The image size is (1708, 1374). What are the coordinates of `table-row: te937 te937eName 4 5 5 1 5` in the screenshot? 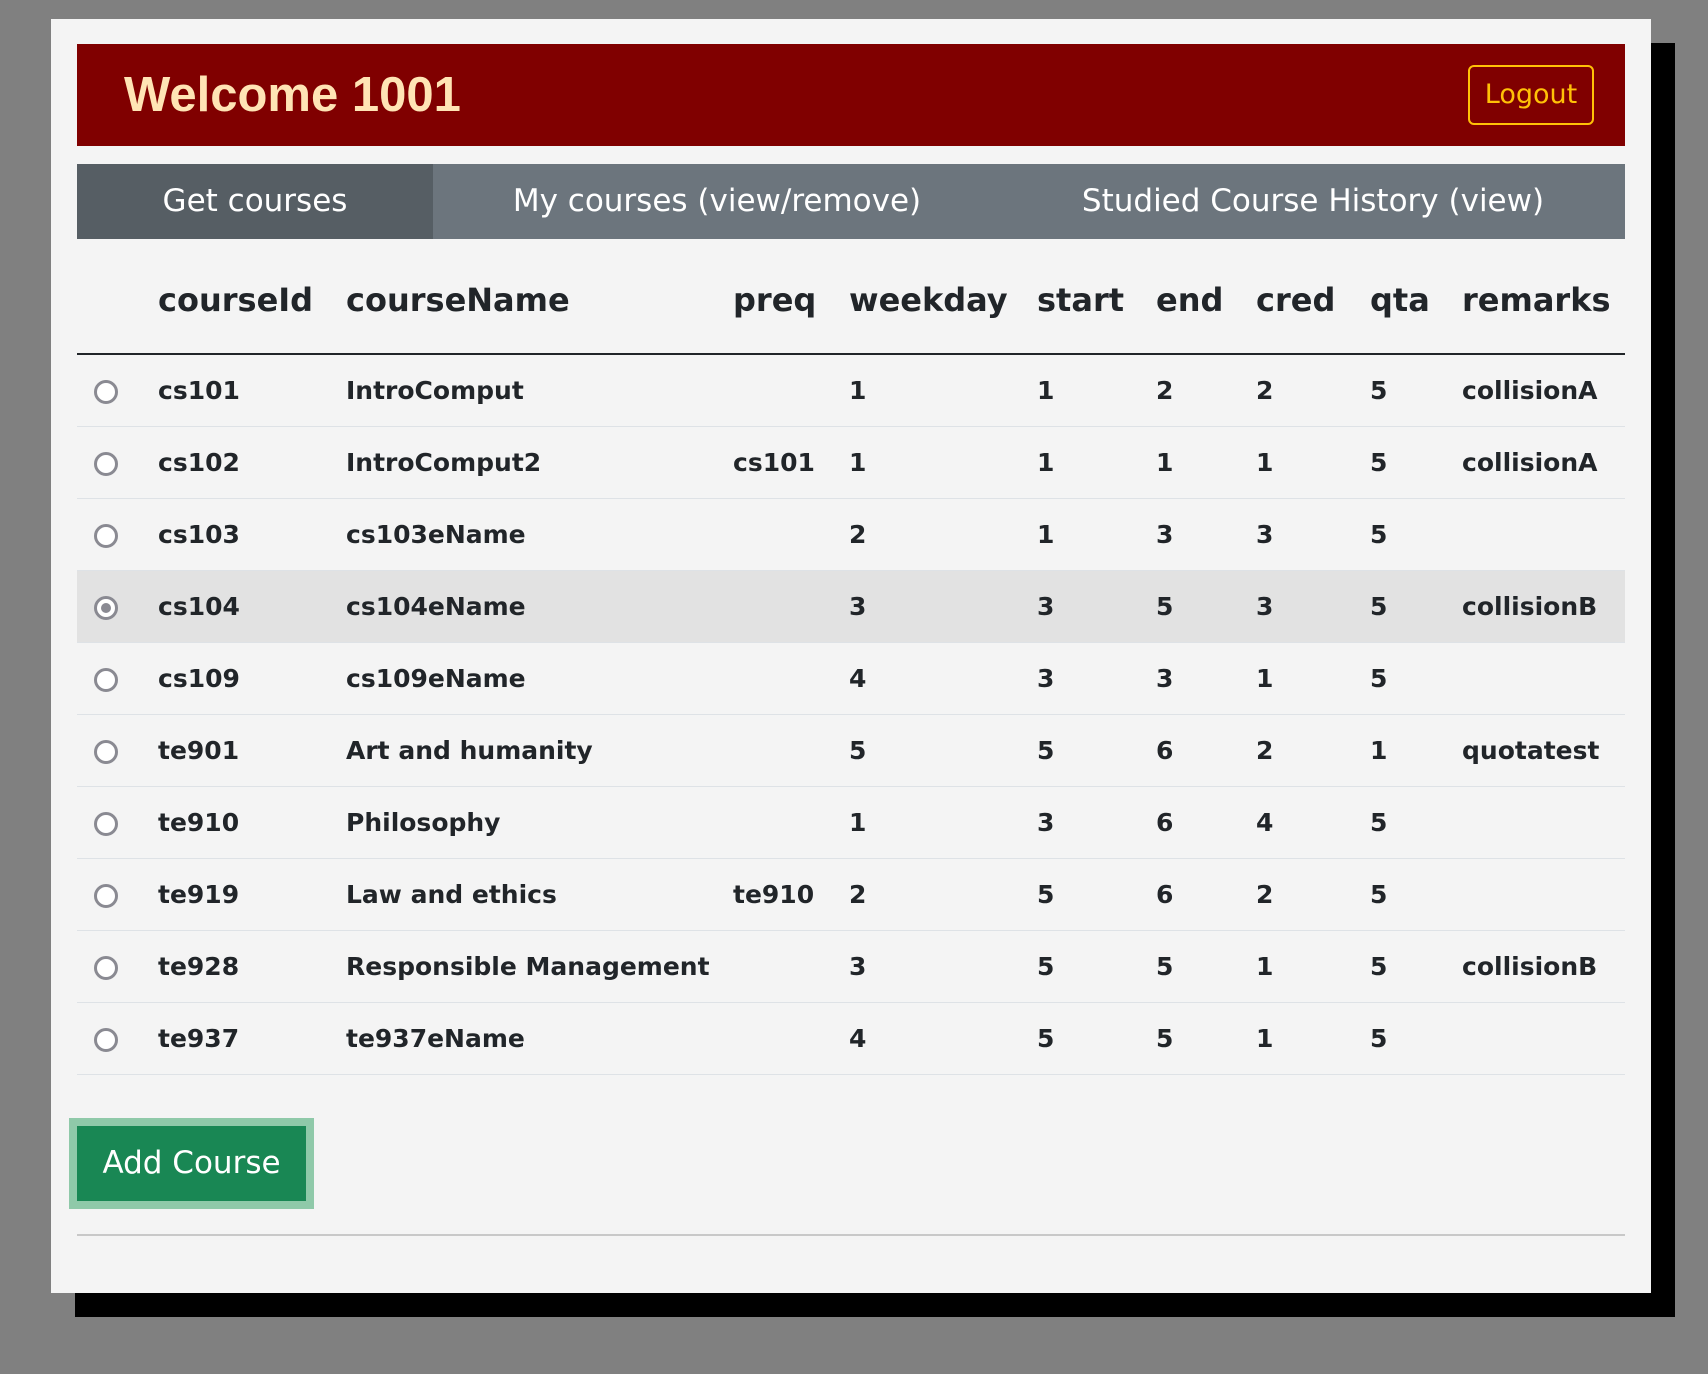 It's located at (851, 1038).